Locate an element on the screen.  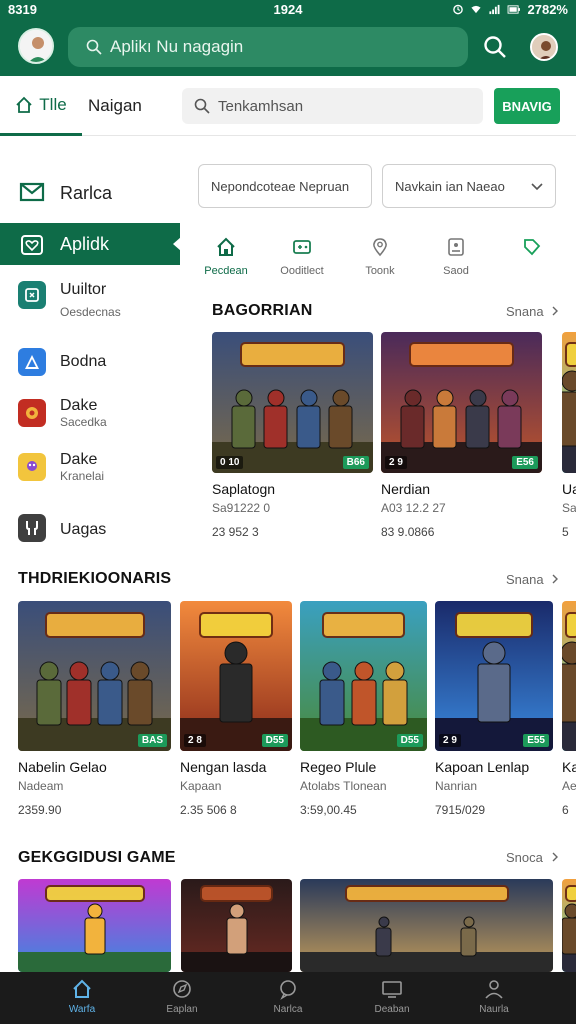
sidebar-item-label: Bodna is located at coordinates (83, 361).